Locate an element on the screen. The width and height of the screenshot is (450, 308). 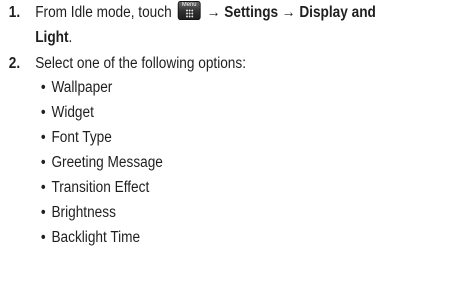
menu-icon: Menu is located at coordinates (189, 11).